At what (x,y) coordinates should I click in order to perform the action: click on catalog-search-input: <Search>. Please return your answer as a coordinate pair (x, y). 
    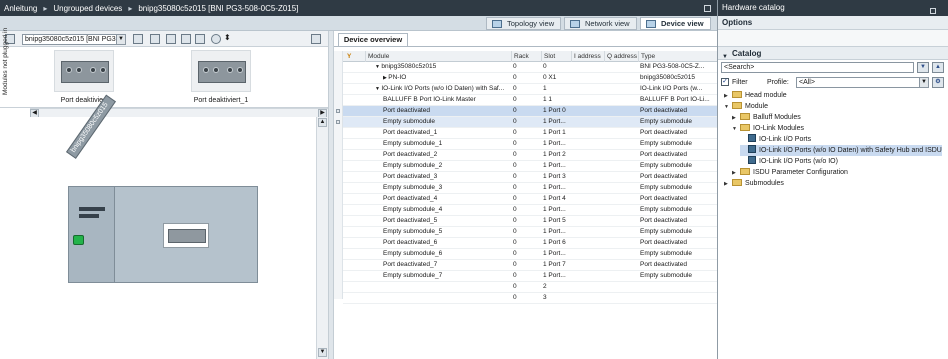
    Looking at the image, I should click on (817, 67).